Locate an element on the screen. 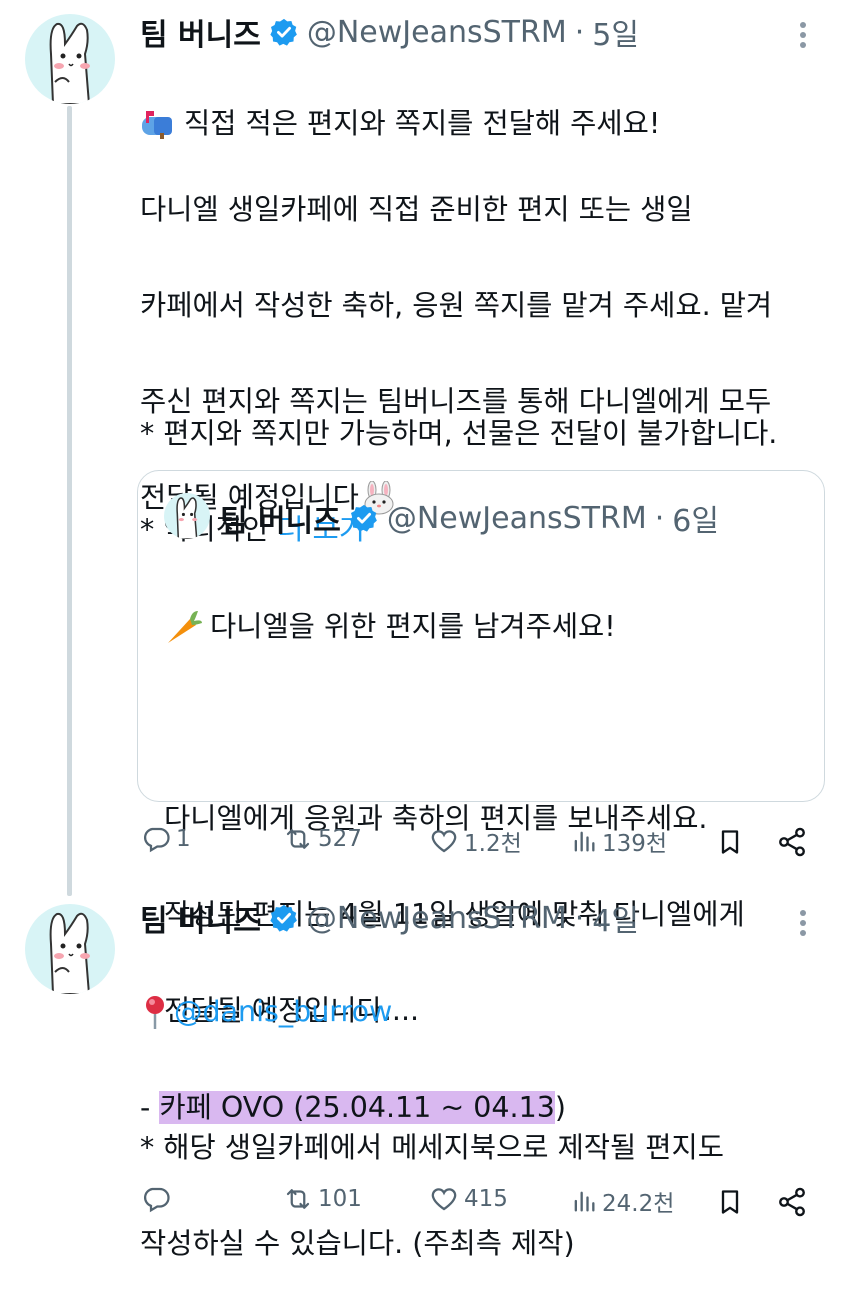  views-count: 24.2천 is located at coordinates (638, 1204).